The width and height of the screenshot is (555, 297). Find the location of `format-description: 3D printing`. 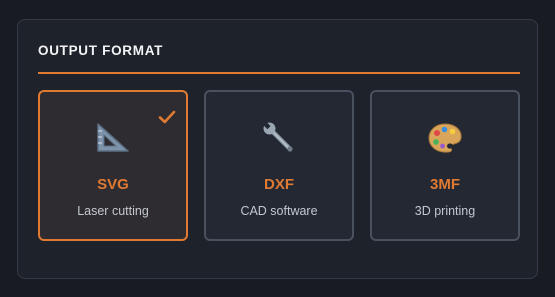

format-description: 3D printing is located at coordinates (445, 211).